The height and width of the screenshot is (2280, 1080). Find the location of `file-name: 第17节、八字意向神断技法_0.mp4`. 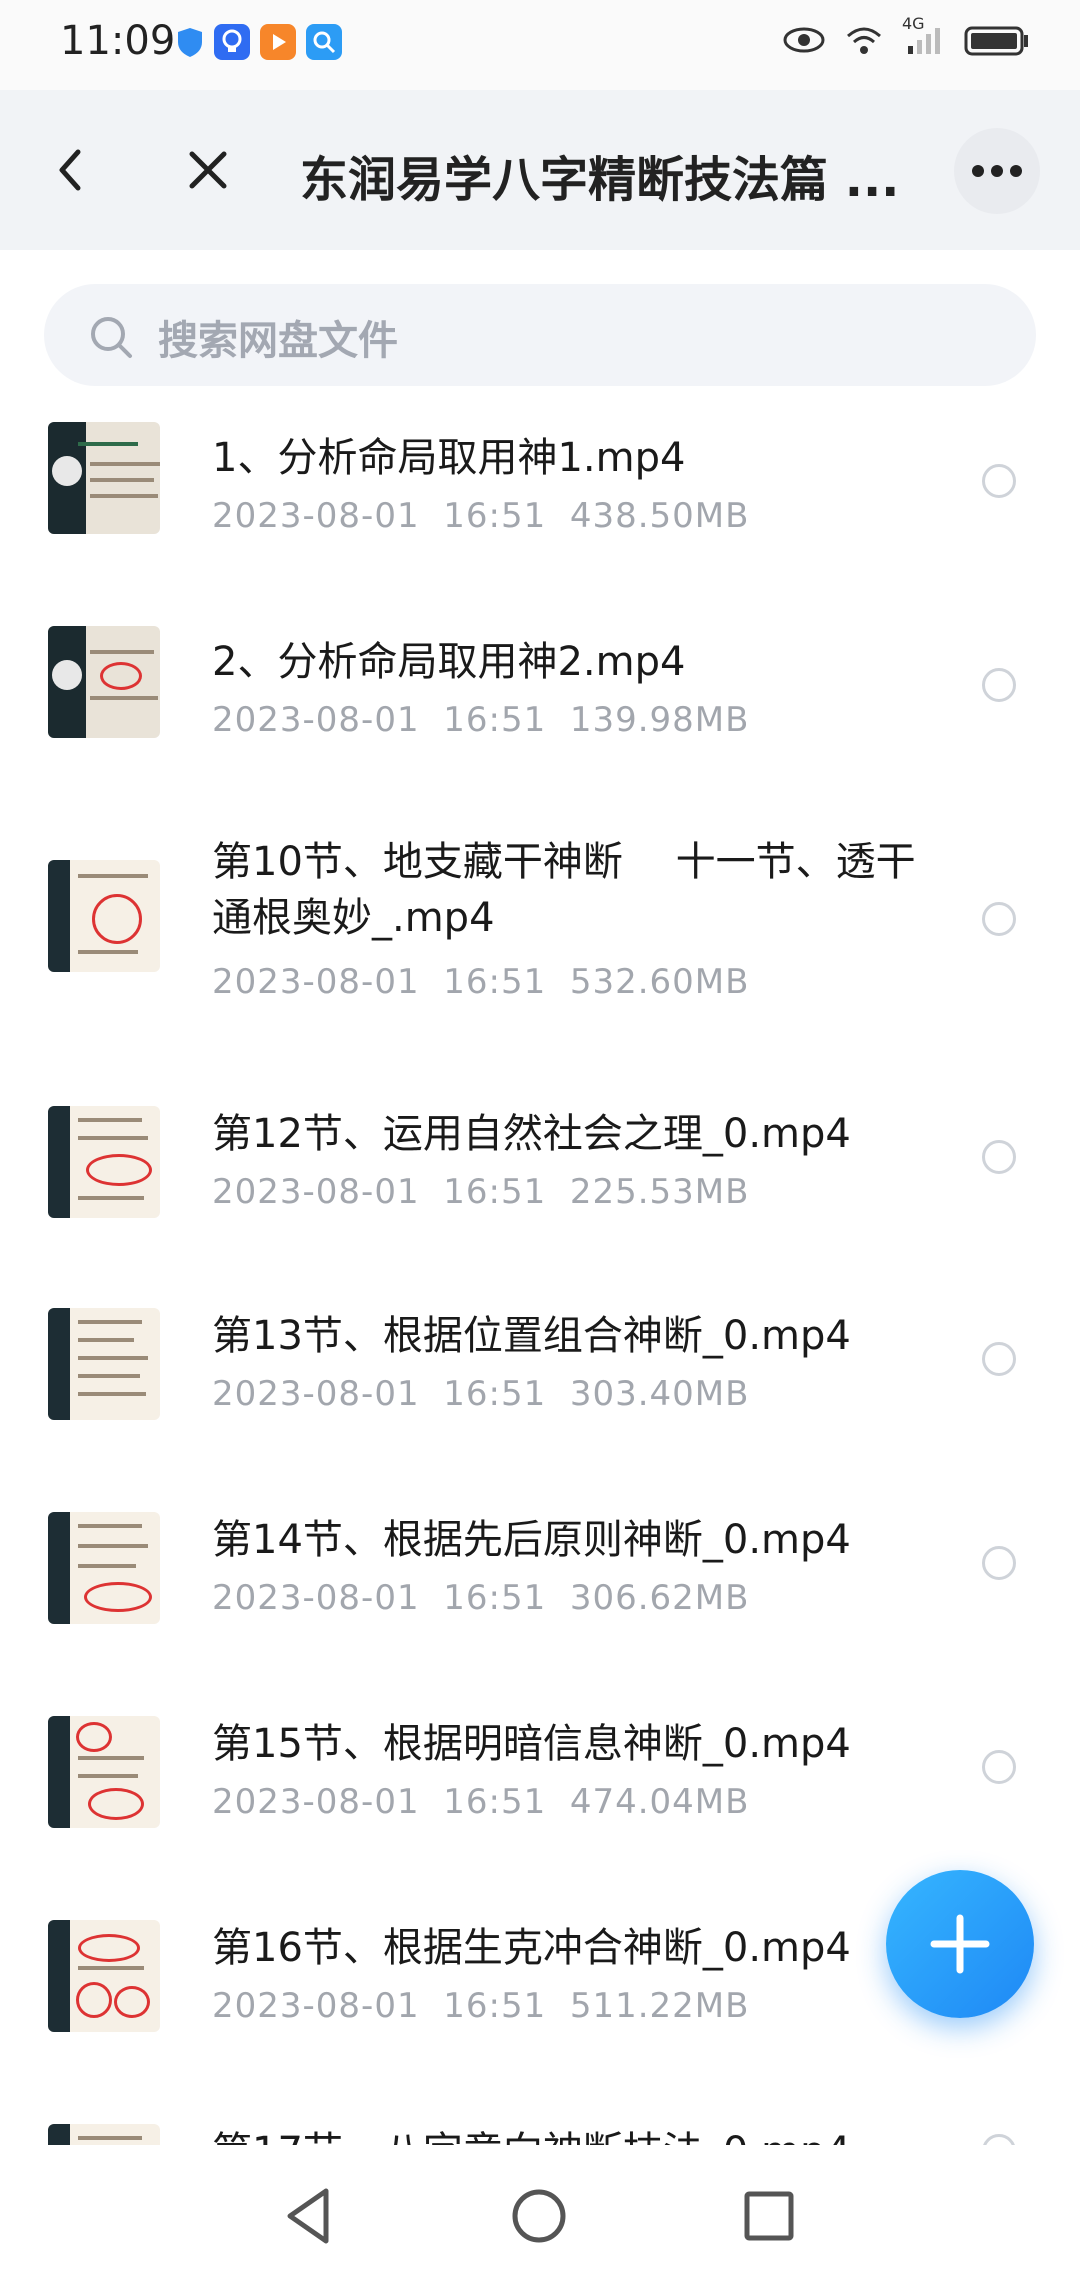

file-name: 第17节、八字意向神断技法_0.mp4 is located at coordinates (572, 2134).